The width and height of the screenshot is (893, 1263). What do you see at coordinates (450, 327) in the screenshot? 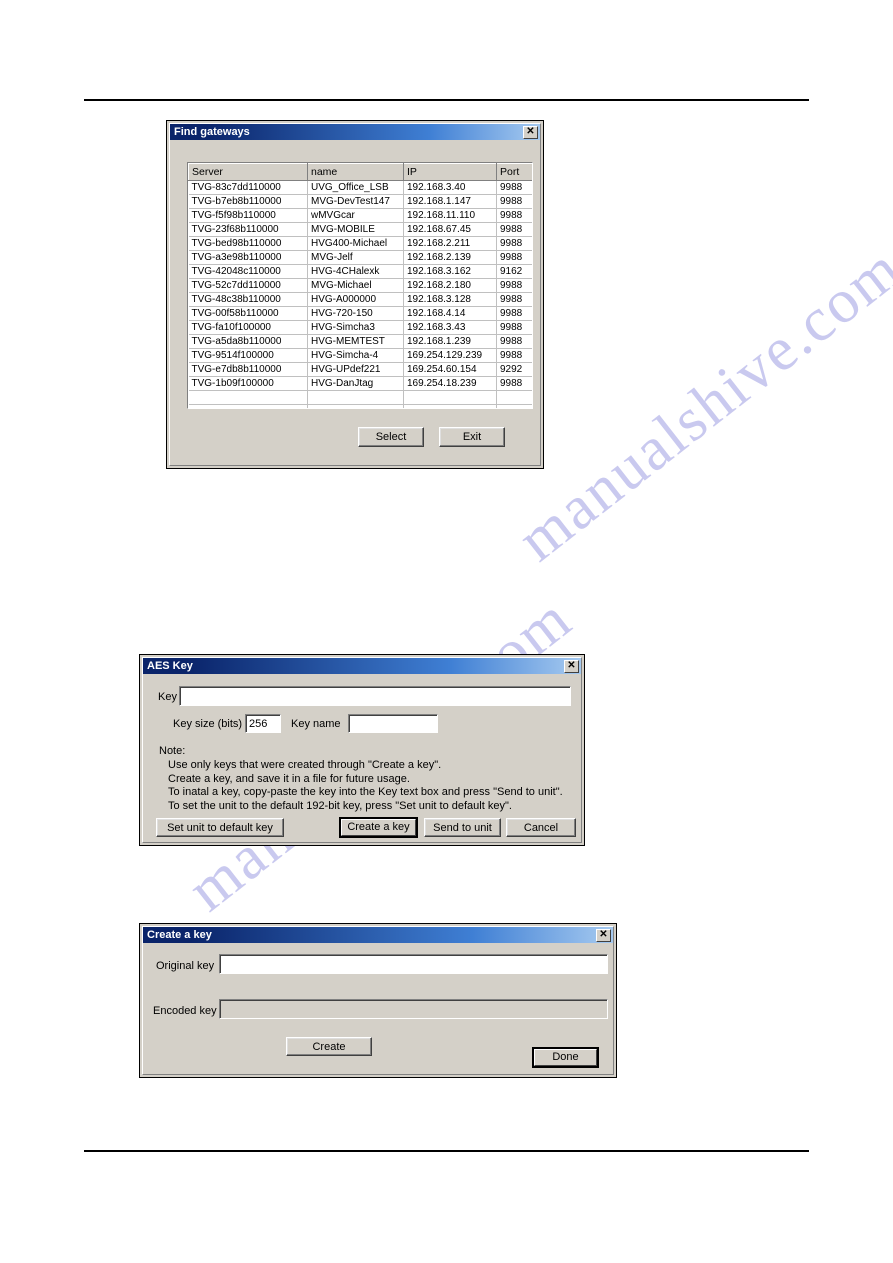
I see `cell-ip: 192.168.3.43` at bounding box center [450, 327].